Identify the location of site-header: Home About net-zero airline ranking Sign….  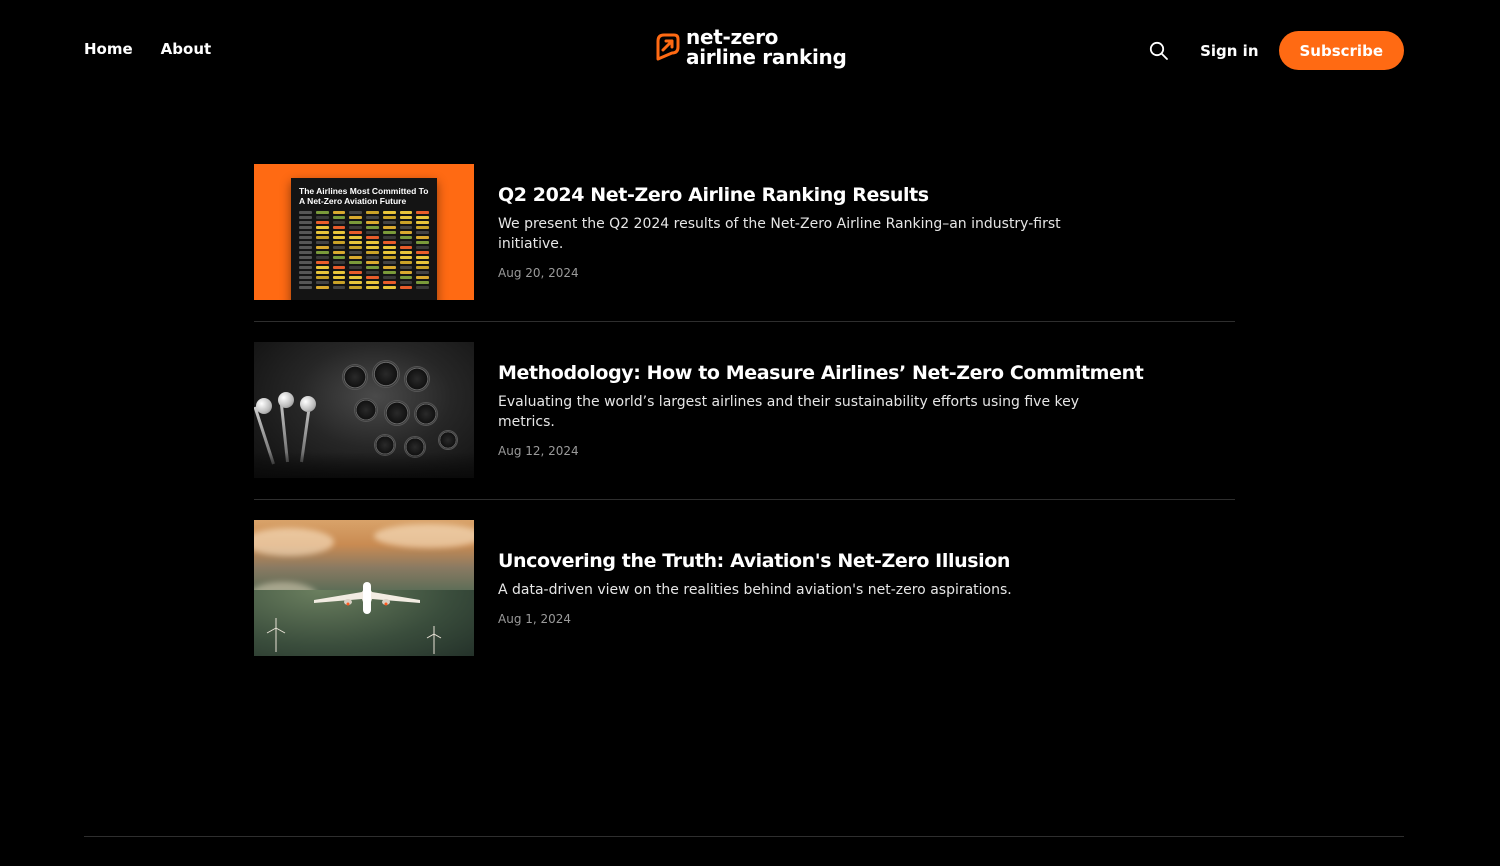
(750, 50).